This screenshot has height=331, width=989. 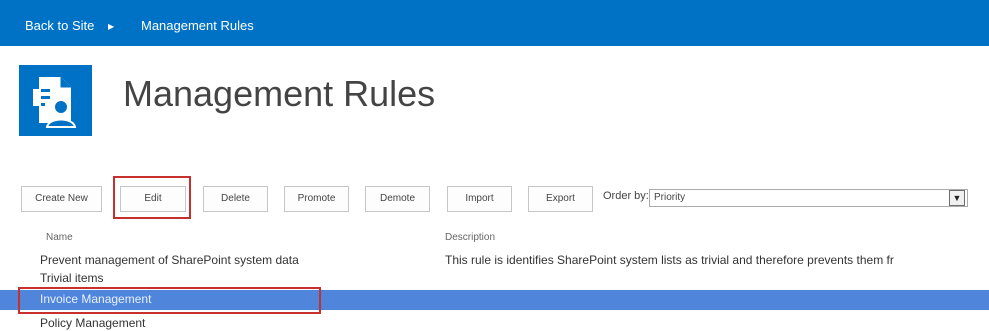 What do you see at coordinates (670, 197) in the screenshot?
I see `order-by-value: Priority` at bounding box center [670, 197].